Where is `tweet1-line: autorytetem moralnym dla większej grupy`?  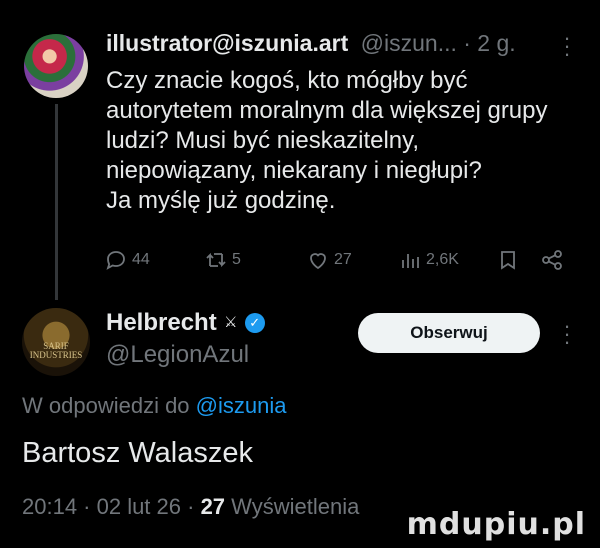
tweet1-line: autorytetem moralnym dla większej grupy is located at coordinates (327, 110).